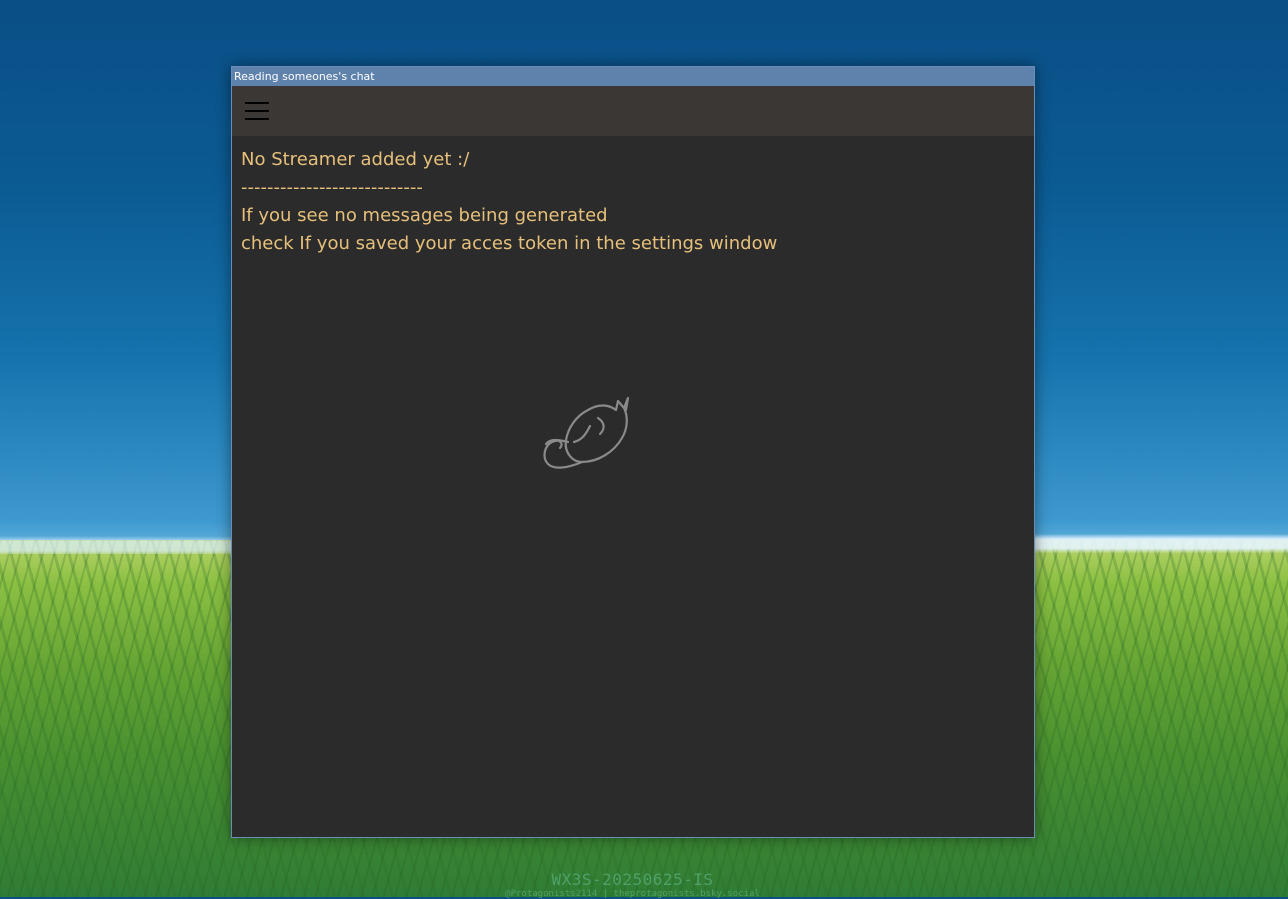 This screenshot has height=899, width=1288. I want to click on build-label: WX3S-20250625-IS, so click(632, 879).